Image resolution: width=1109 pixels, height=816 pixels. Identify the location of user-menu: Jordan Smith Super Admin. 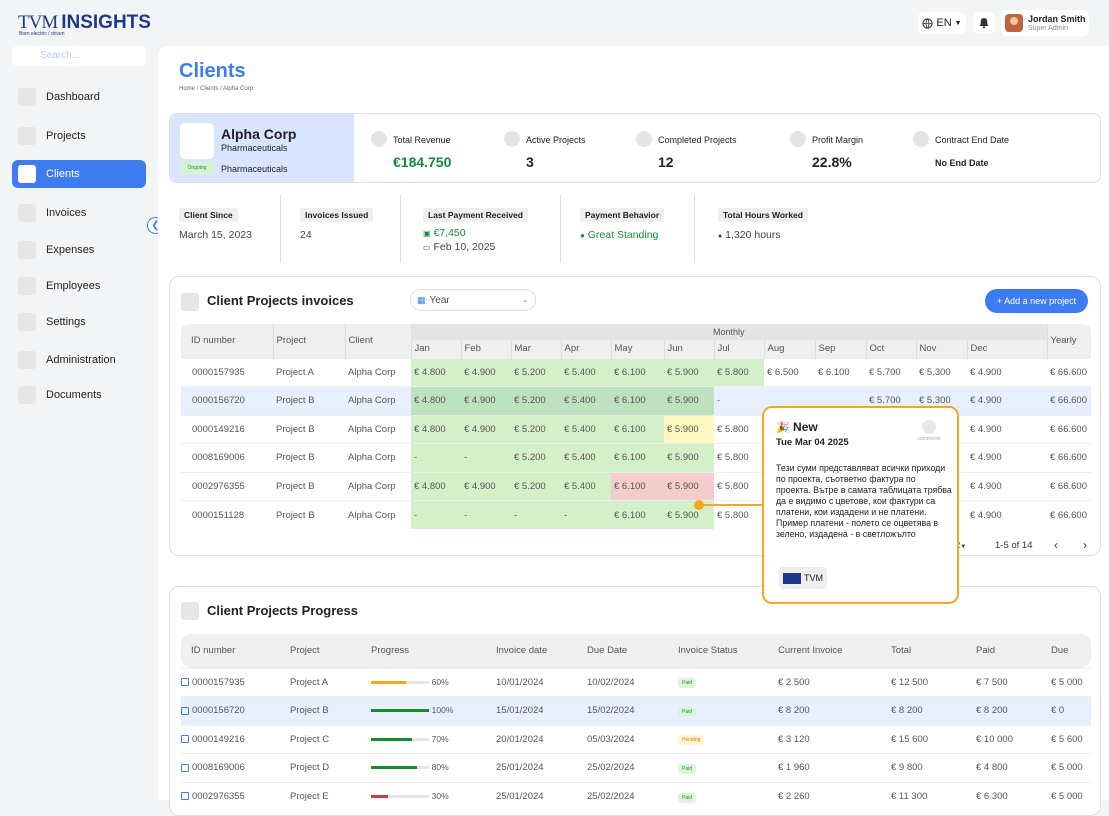
(1045, 23).